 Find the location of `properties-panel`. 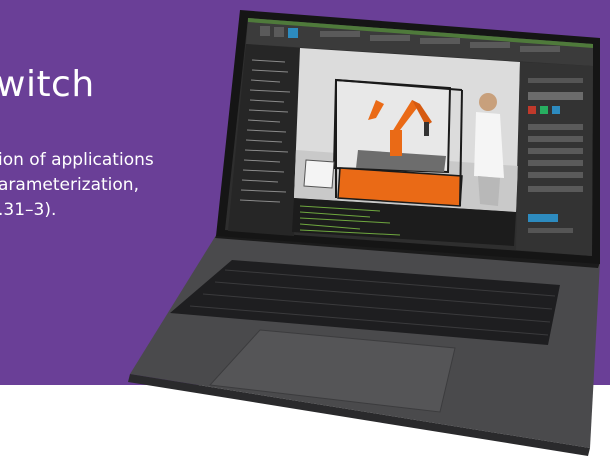

properties-panel is located at coordinates (554, 159).